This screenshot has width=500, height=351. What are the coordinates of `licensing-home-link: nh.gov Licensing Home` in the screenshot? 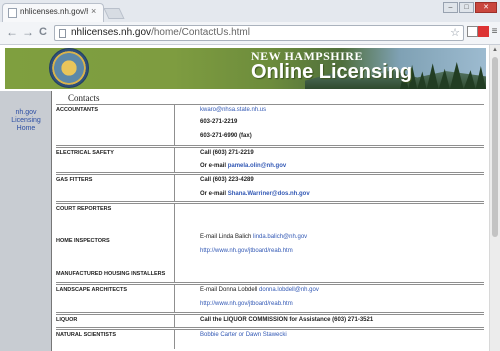 It's located at (26, 121).